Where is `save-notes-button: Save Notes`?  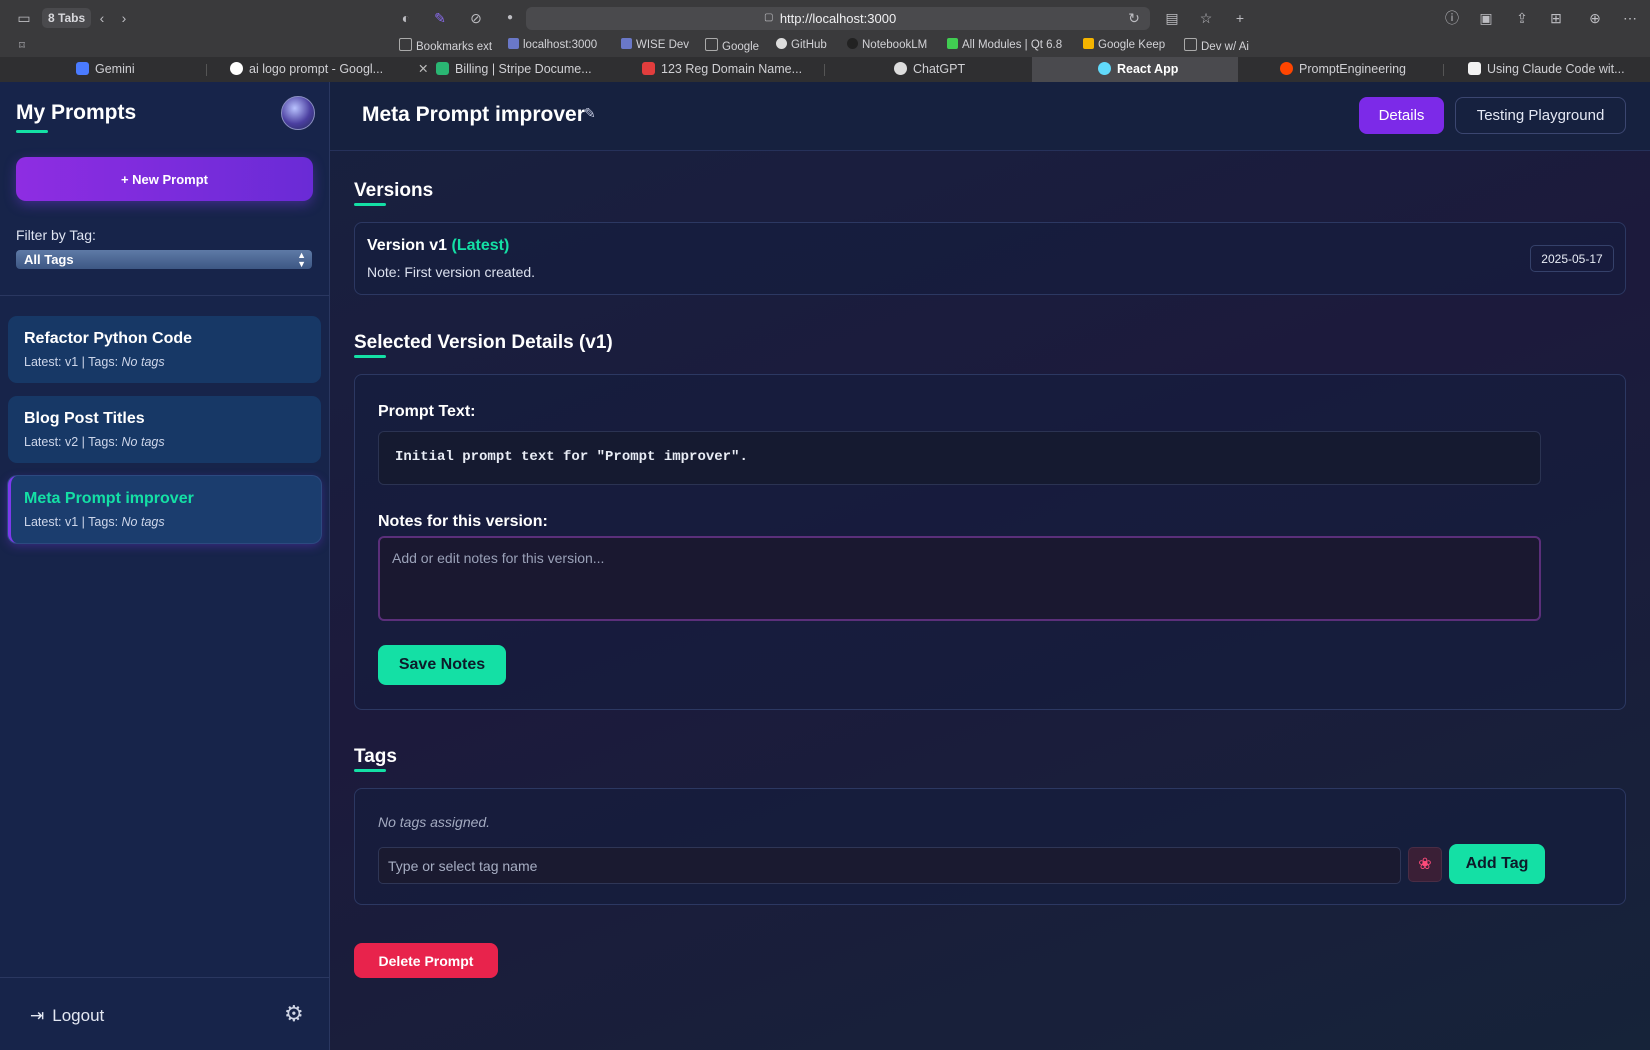 save-notes-button: Save Notes is located at coordinates (442, 665).